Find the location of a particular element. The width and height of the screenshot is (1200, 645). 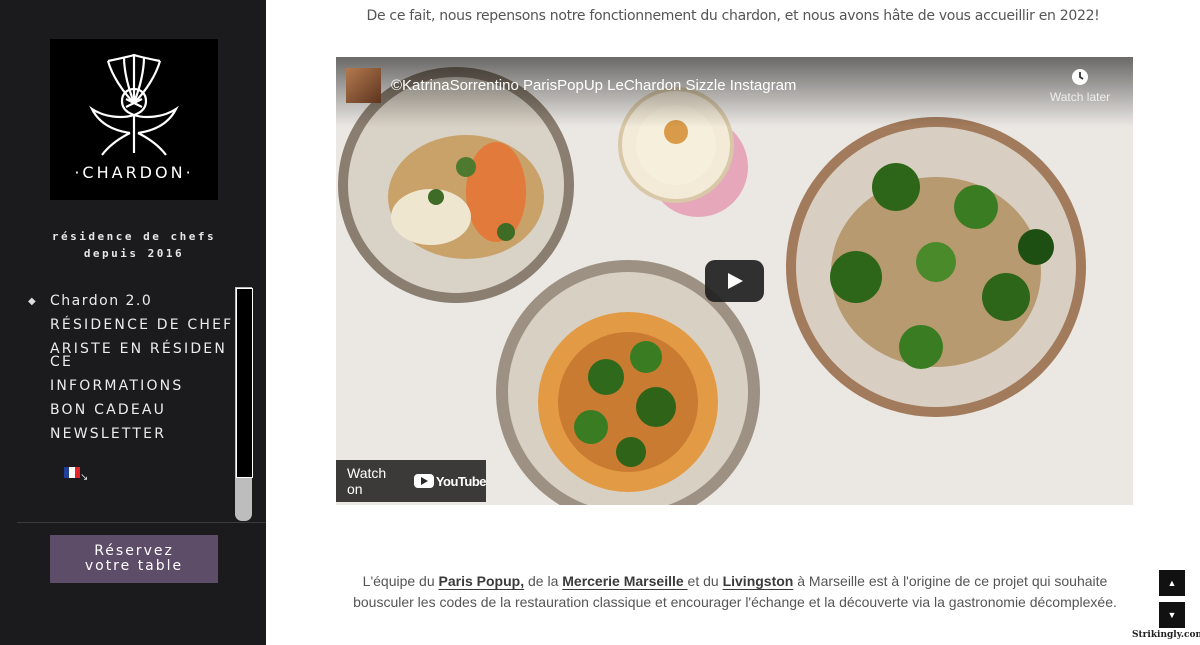

reserve-line-2: votre table is located at coordinates (134, 566).